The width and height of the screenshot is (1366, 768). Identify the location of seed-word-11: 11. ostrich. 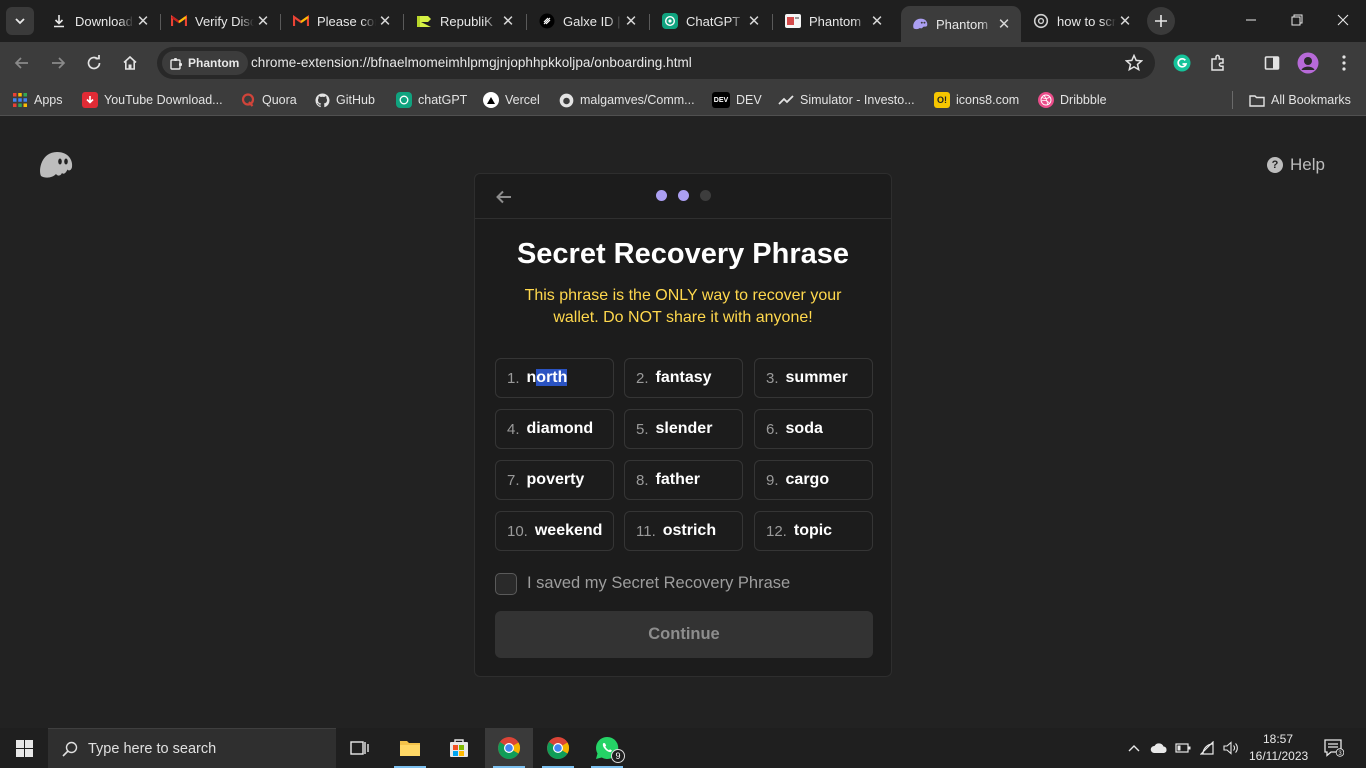
(683, 531).